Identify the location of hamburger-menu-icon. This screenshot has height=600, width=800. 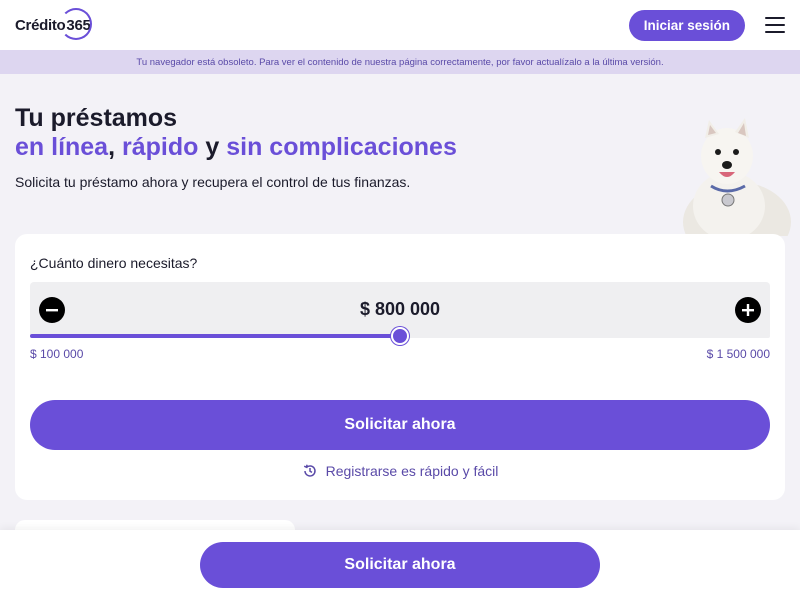
(775, 25).